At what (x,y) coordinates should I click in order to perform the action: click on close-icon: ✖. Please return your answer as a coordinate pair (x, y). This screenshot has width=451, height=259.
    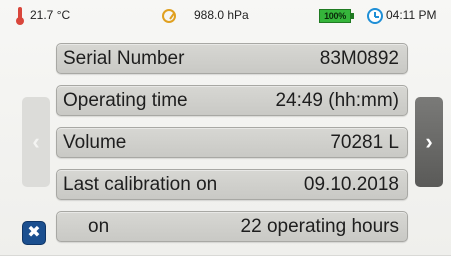
    Looking at the image, I should click on (34, 232).